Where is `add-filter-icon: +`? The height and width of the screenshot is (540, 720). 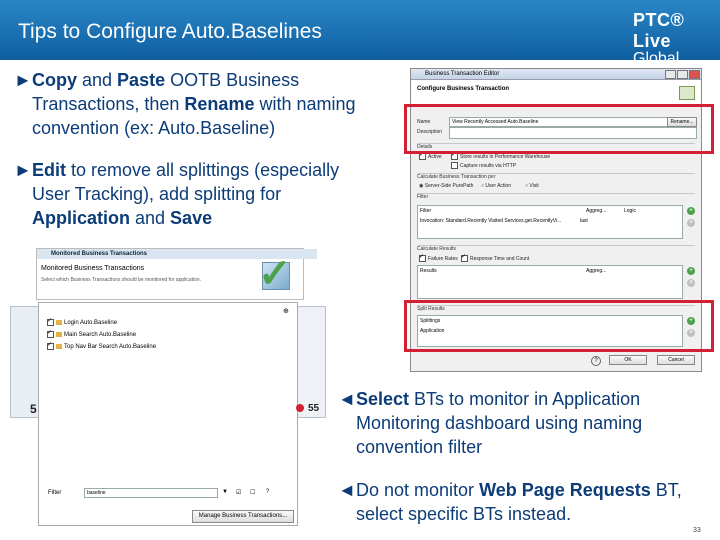 add-filter-icon: + is located at coordinates (691, 211).